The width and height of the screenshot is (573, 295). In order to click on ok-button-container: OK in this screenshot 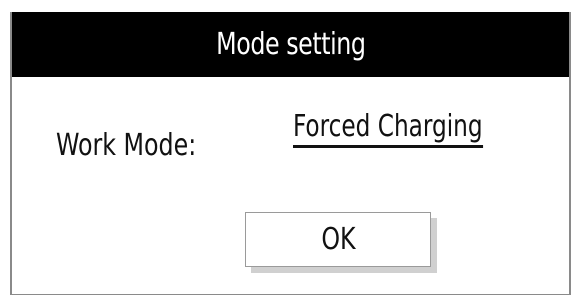, I will do `click(341, 242)`.